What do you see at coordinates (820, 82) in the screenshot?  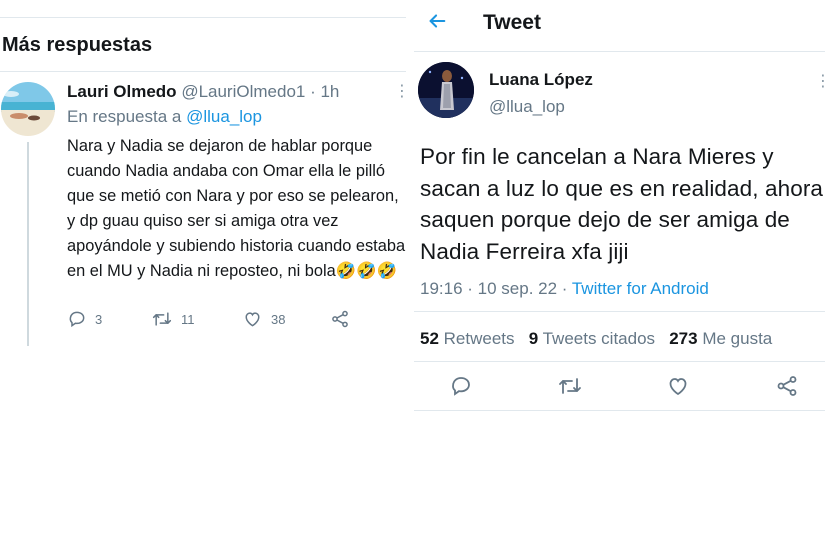 I see `more-options-icon: ⋮` at bounding box center [820, 82].